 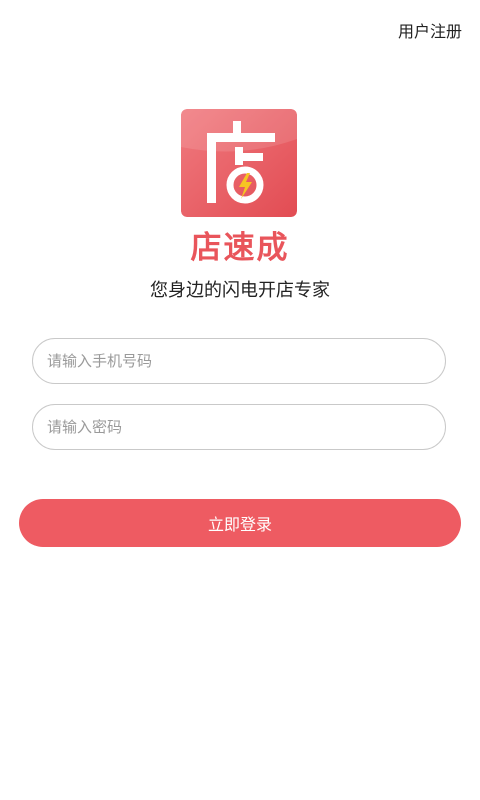 What do you see at coordinates (240, 248) in the screenshot?
I see `brand-name: 店速成` at bounding box center [240, 248].